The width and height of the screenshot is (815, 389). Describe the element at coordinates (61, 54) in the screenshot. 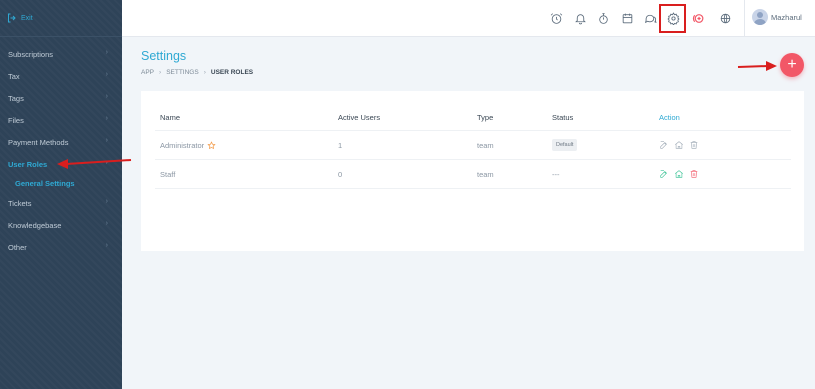

I see `sidebar-item-subscriptions: Subscriptions ›` at that location.